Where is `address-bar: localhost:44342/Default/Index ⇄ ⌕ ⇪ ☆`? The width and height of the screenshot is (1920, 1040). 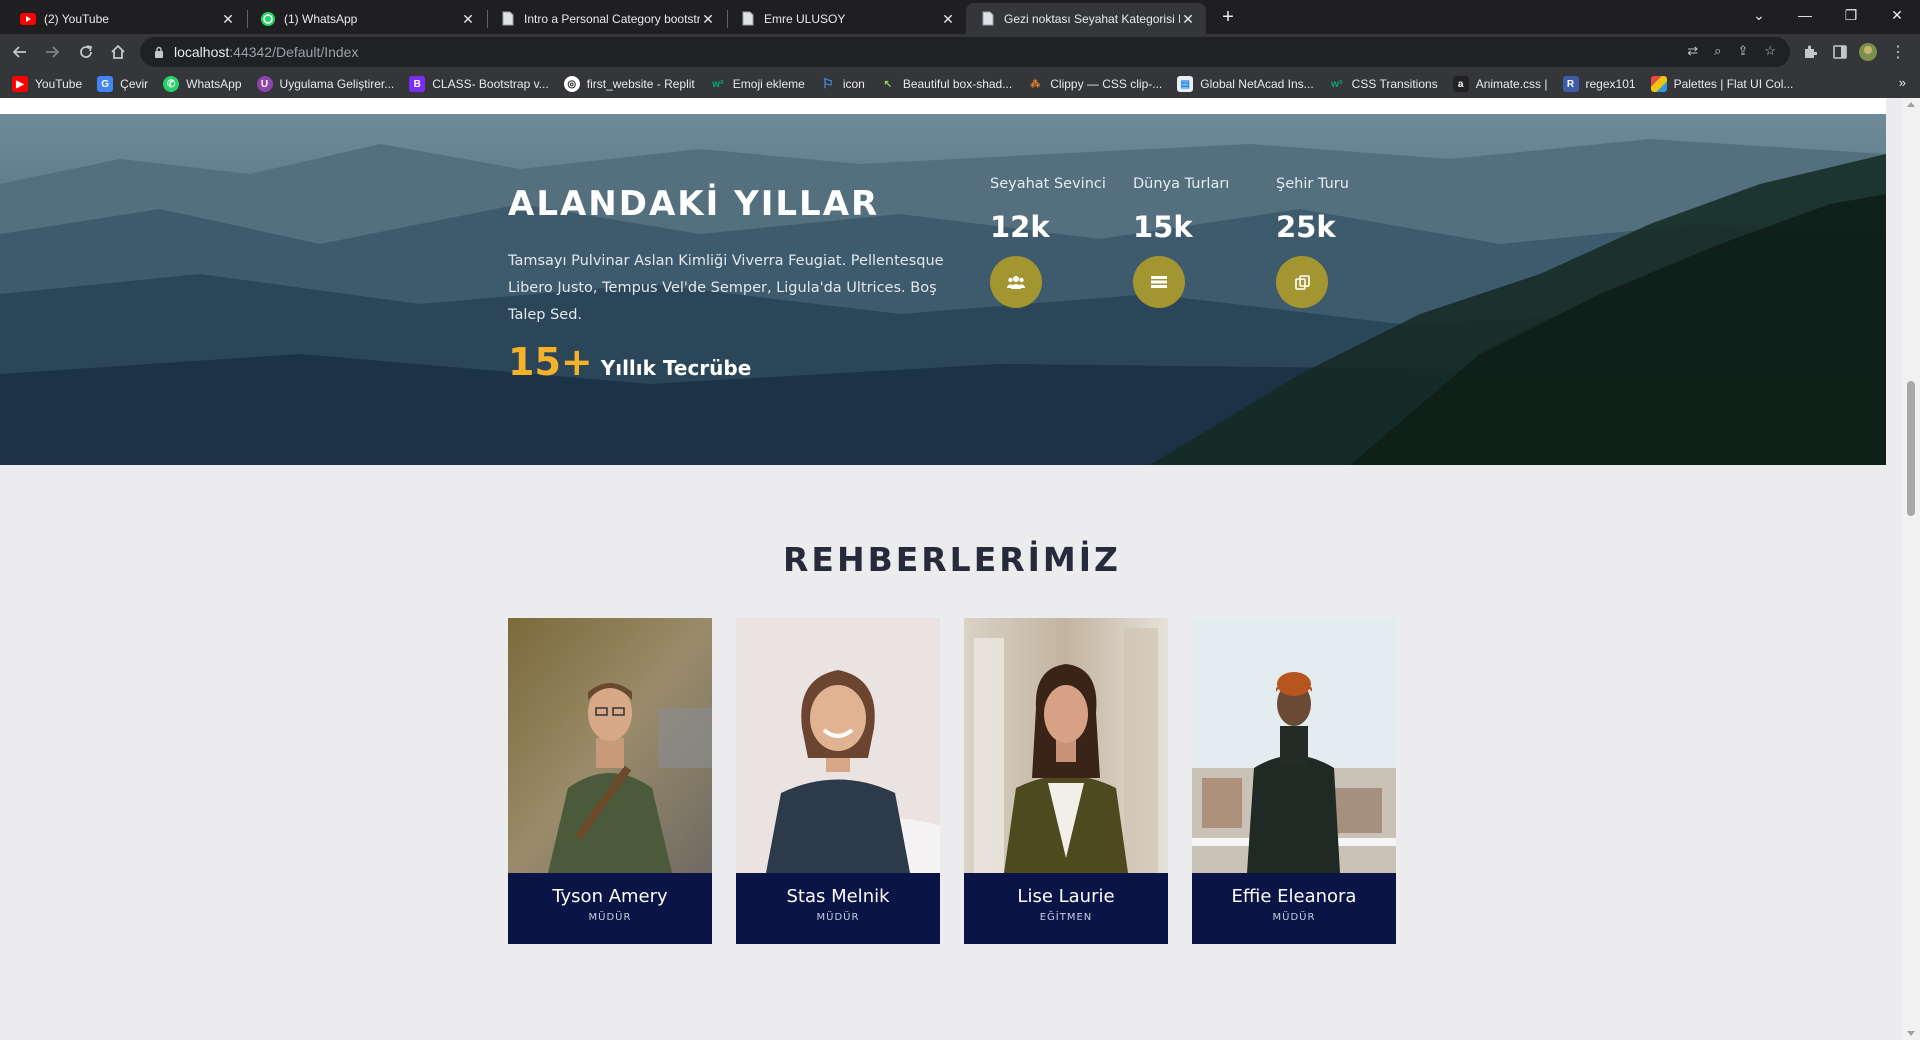 address-bar: localhost:44342/Default/Index ⇄ ⌕ ⇪ ☆ is located at coordinates (965, 52).